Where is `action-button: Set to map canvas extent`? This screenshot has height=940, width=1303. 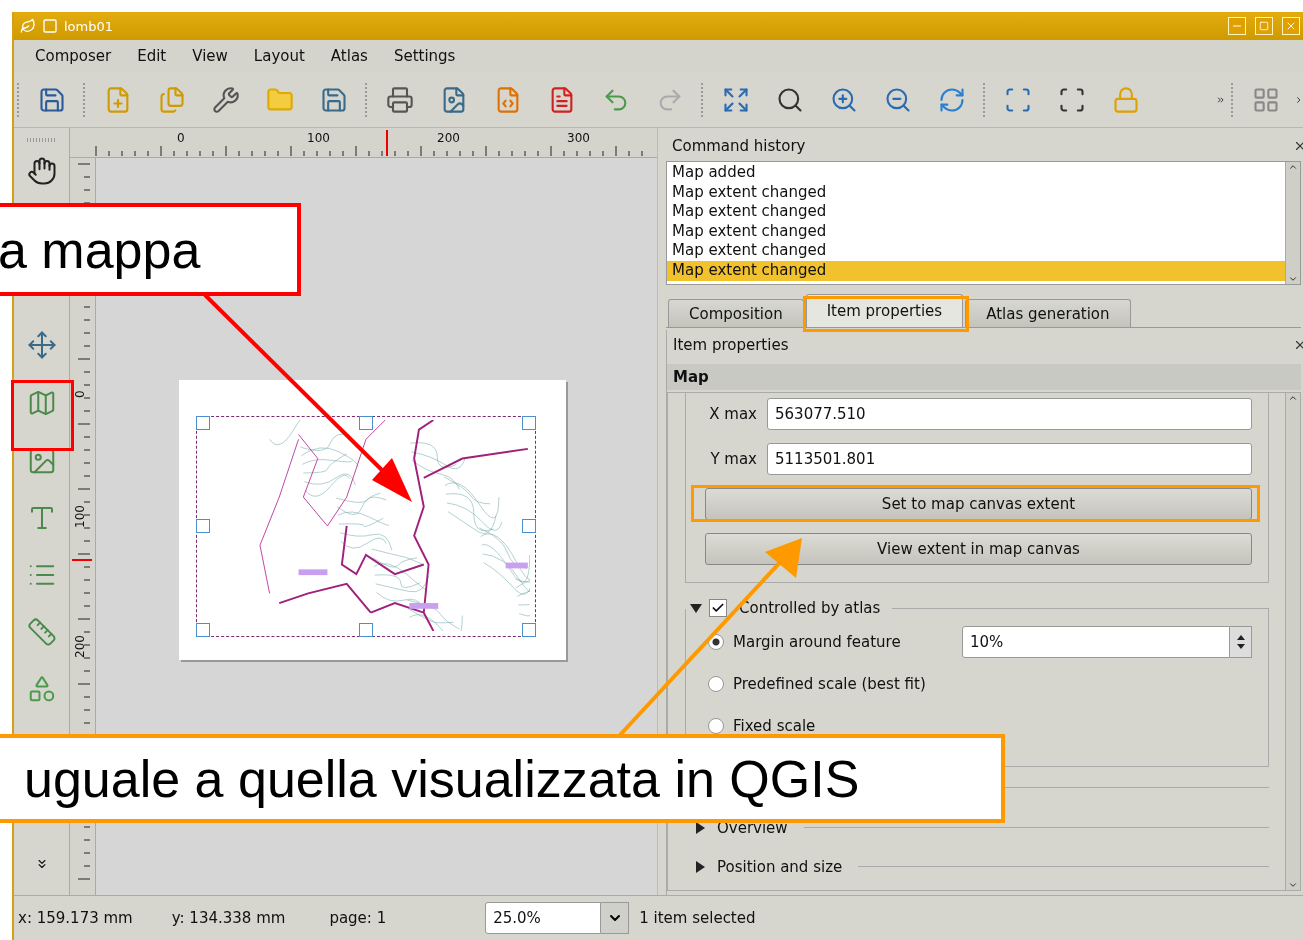 action-button: Set to map canvas extent is located at coordinates (978, 504).